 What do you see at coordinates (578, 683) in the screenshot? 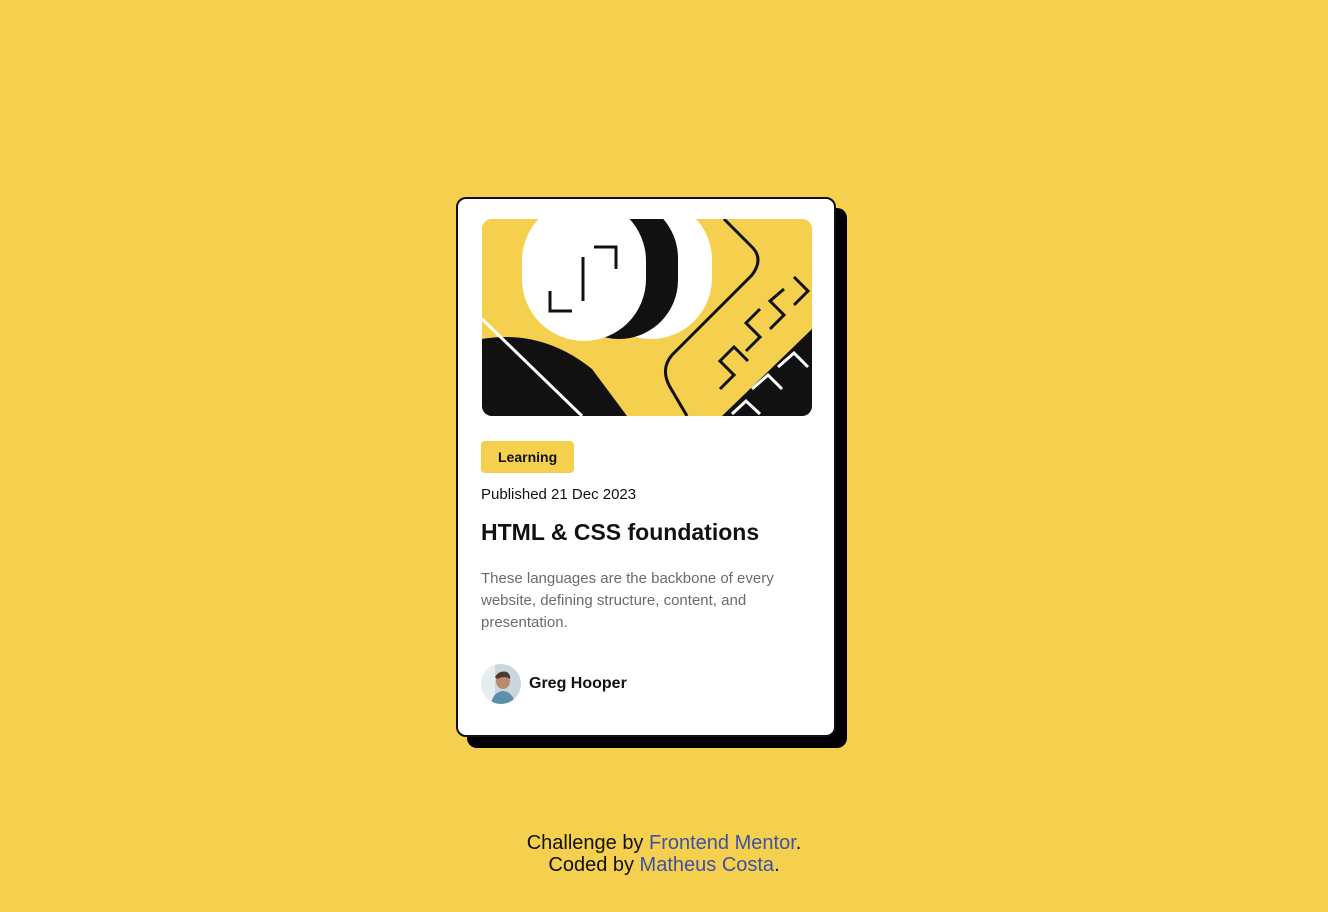
I see `author-name: Greg Hooper` at bounding box center [578, 683].